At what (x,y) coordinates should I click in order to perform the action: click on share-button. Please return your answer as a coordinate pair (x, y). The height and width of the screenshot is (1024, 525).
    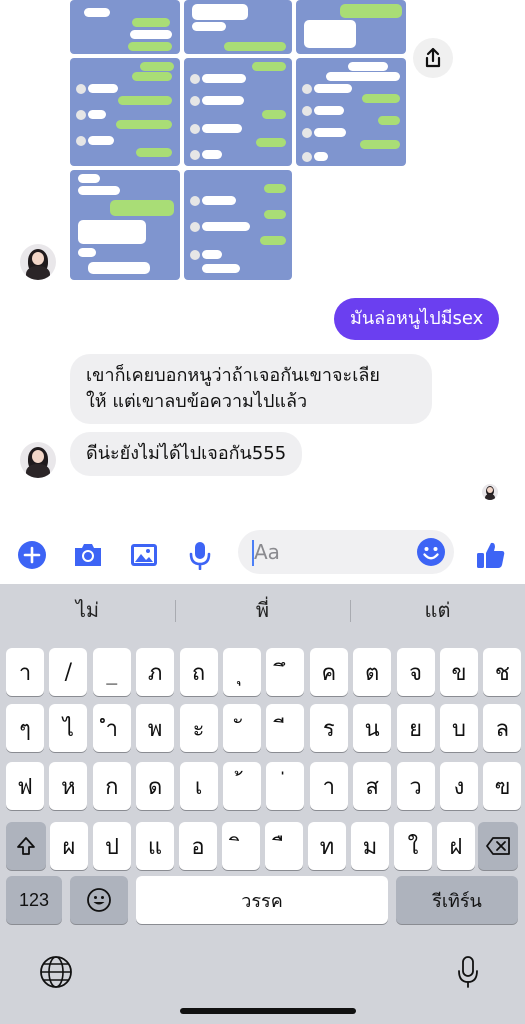
    Looking at the image, I should click on (433, 58).